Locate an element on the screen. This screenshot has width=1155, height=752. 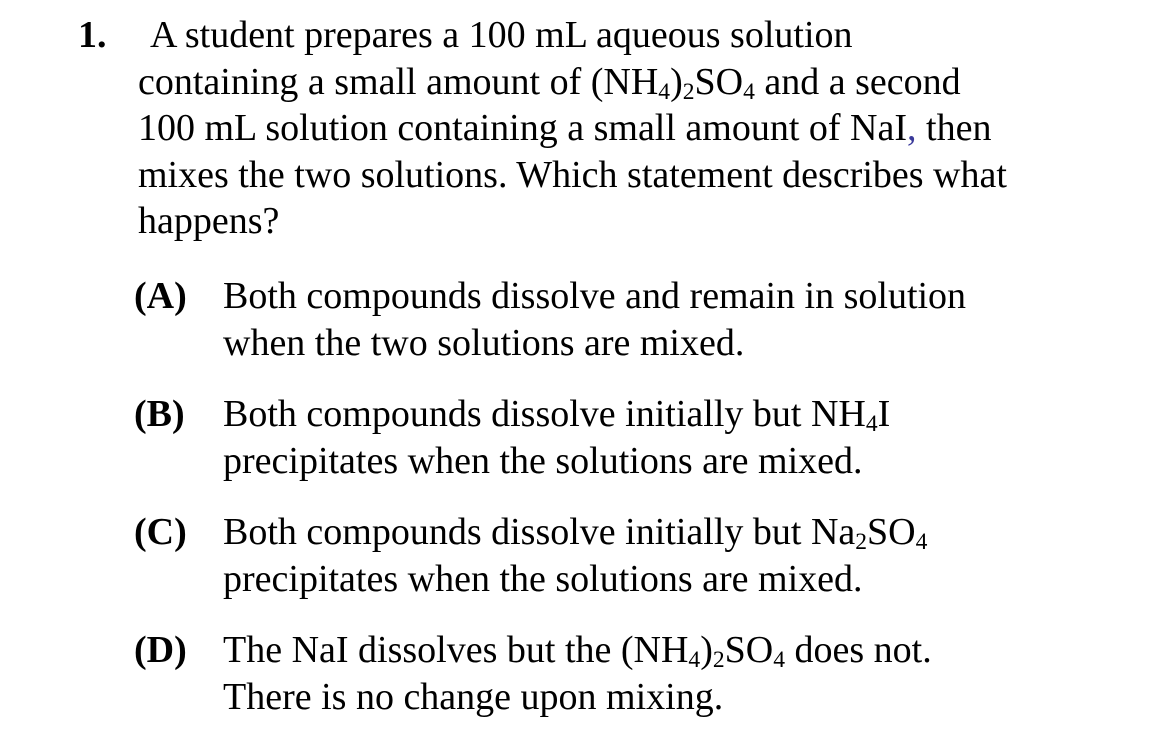
choice-b-text: I is located at coordinates (884, 414).